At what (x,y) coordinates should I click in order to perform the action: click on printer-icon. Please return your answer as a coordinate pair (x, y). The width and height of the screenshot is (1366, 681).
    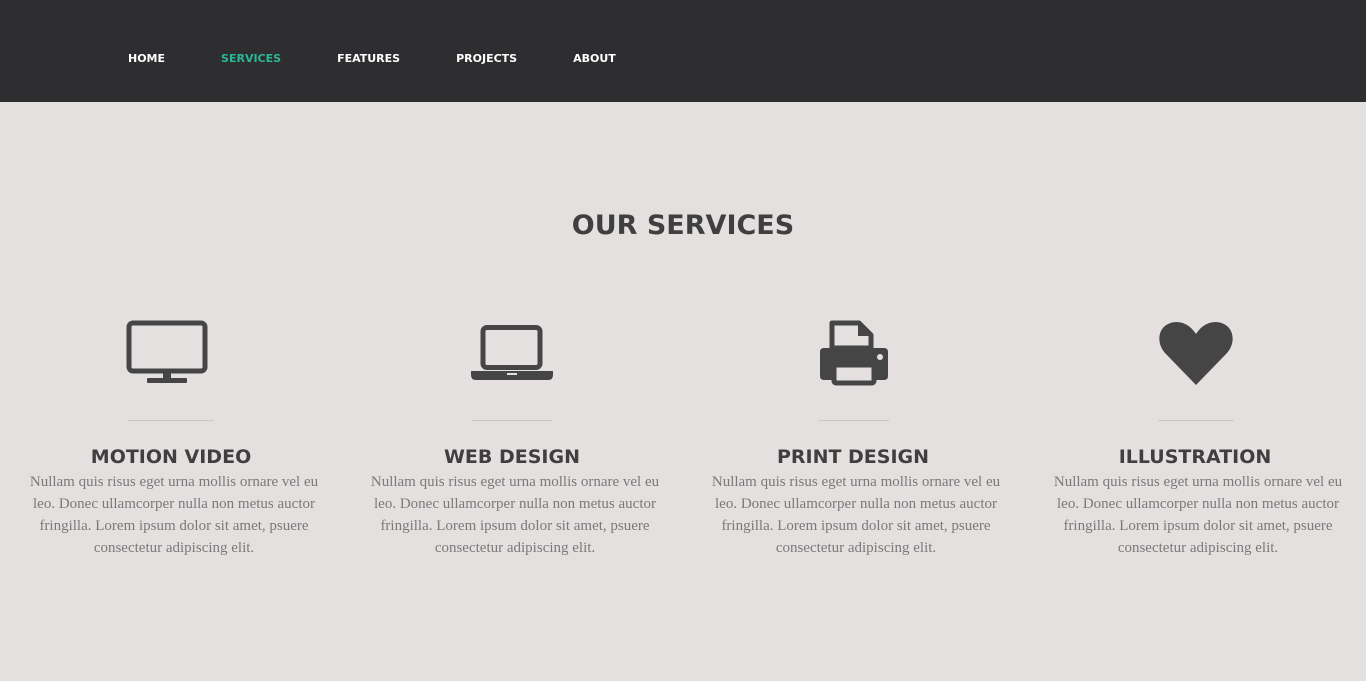
    Looking at the image, I should click on (854, 353).